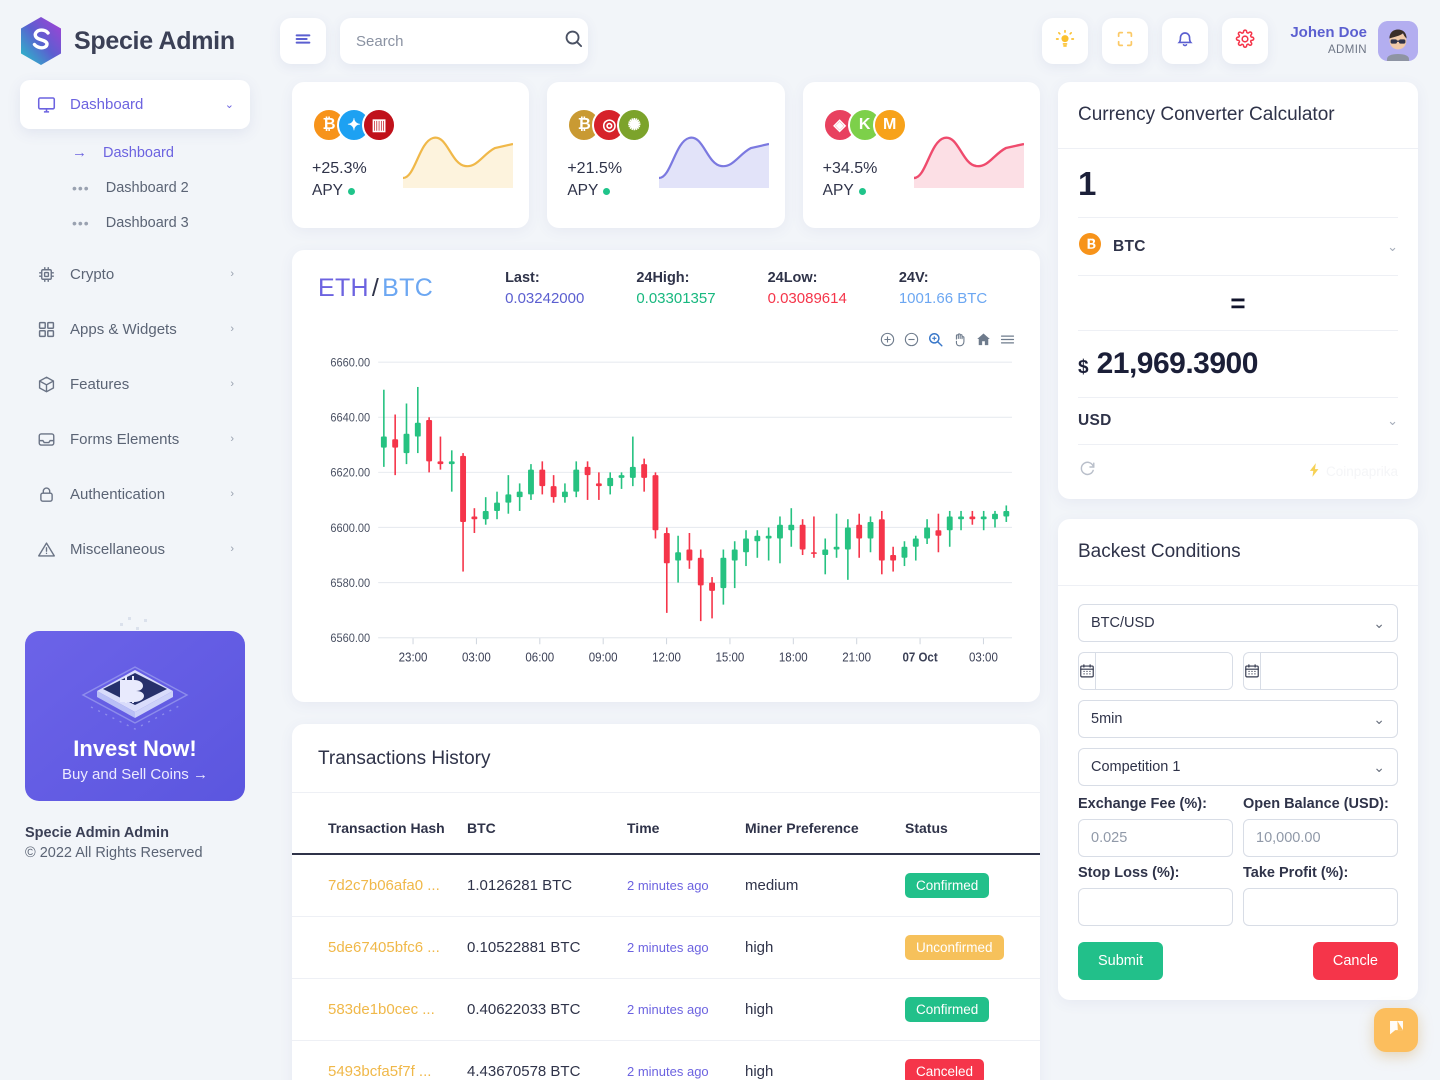 The image size is (1440, 1080). I want to click on reset-home-icon, so click(983, 342).